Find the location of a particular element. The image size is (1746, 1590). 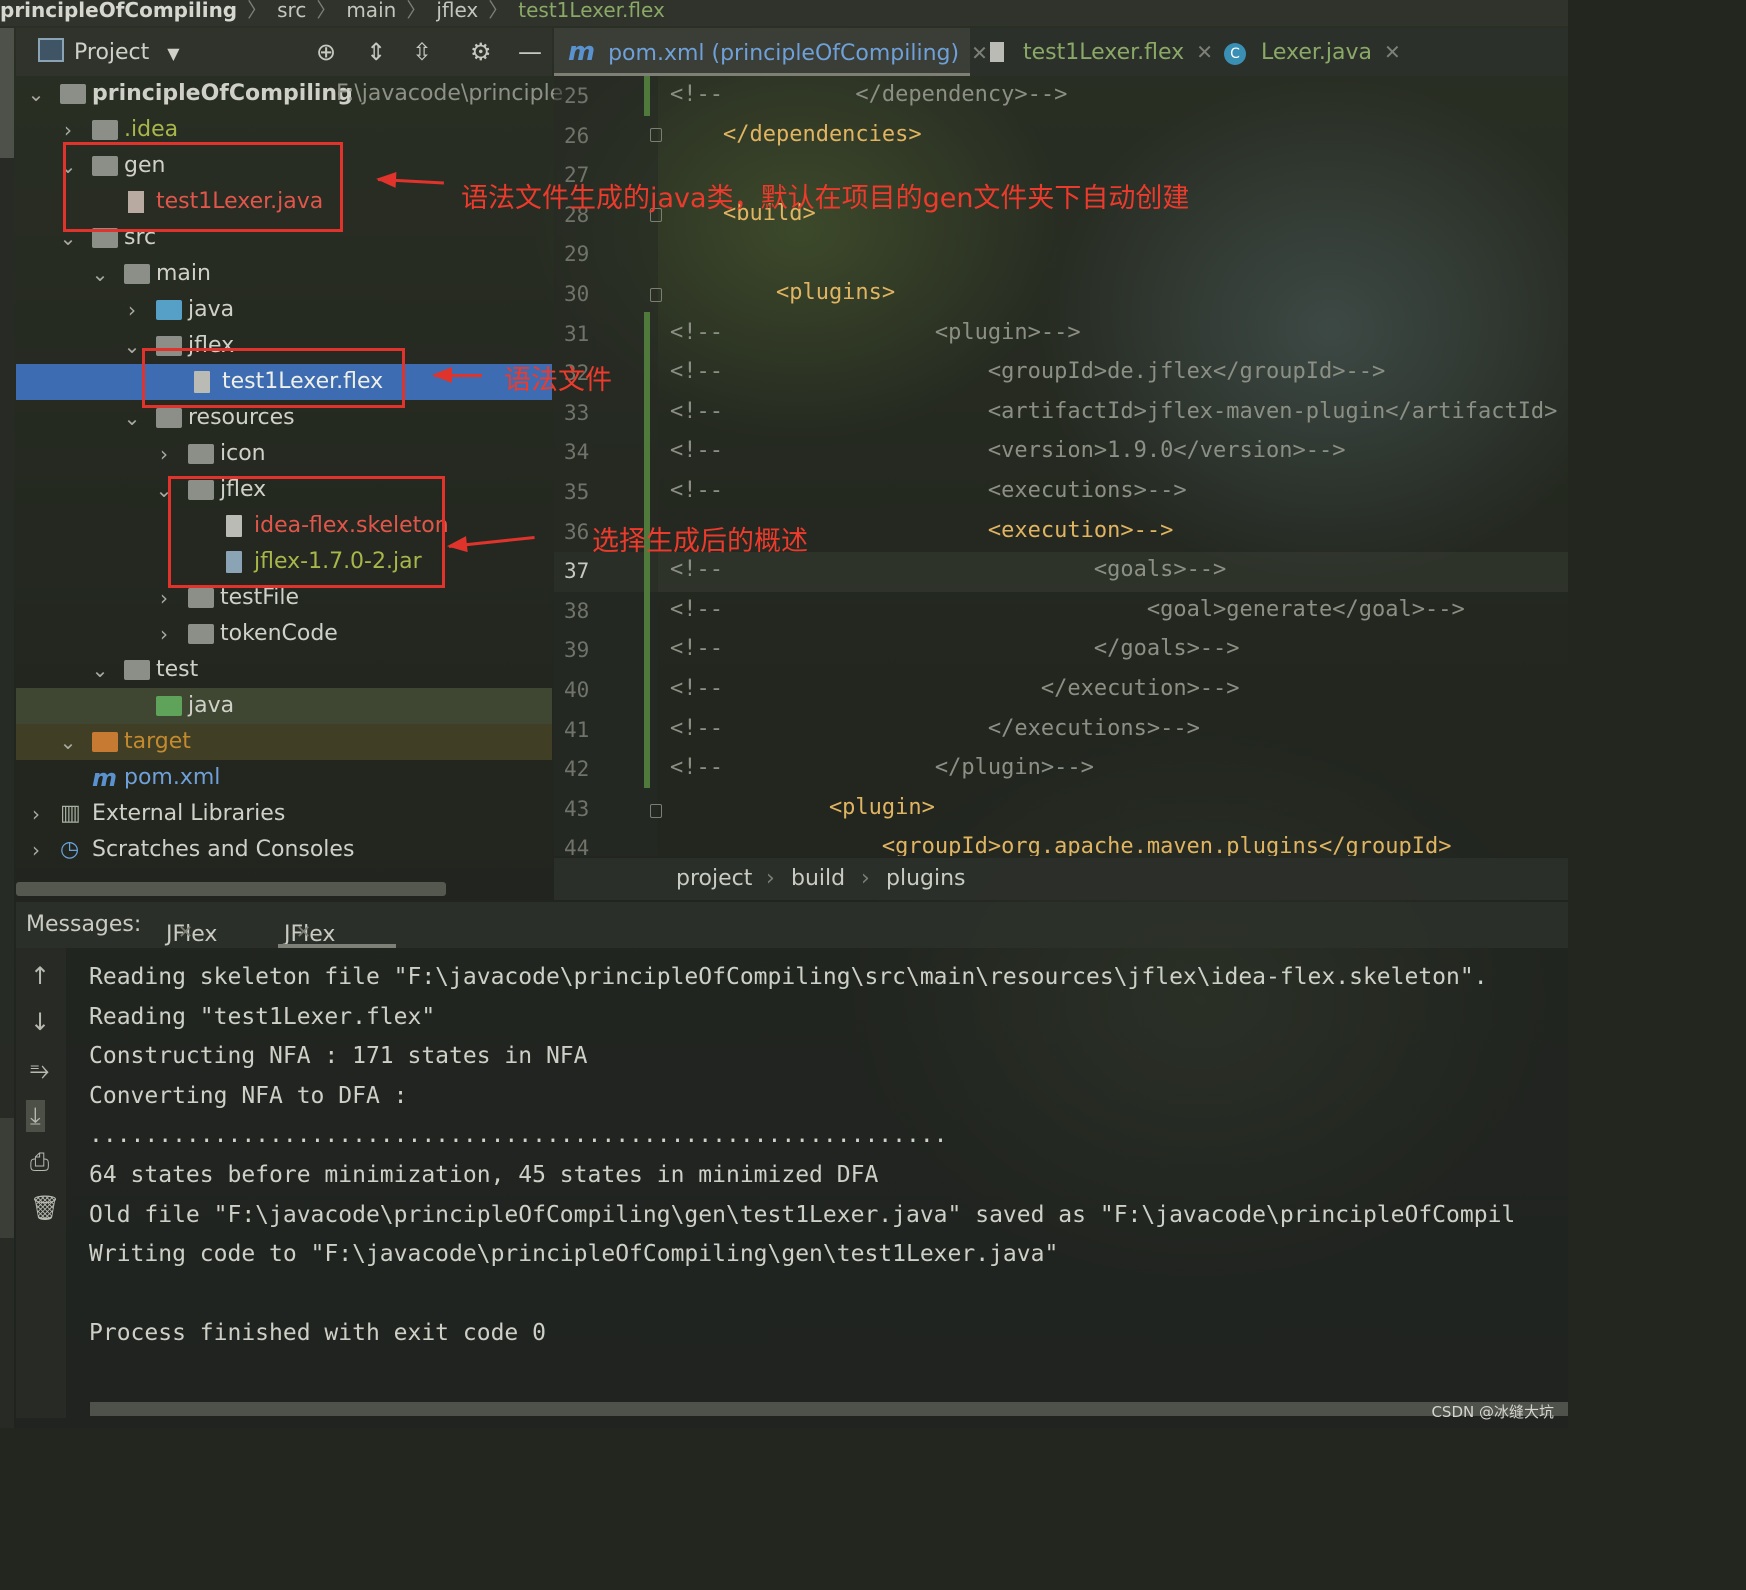

scroll-to-end-icon: ⤓ is located at coordinates (35, 1116).